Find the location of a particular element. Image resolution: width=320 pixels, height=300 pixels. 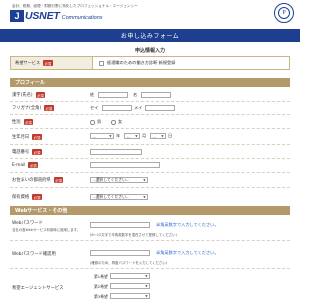

gender-female-label: 女 is located at coordinates (120, 121).